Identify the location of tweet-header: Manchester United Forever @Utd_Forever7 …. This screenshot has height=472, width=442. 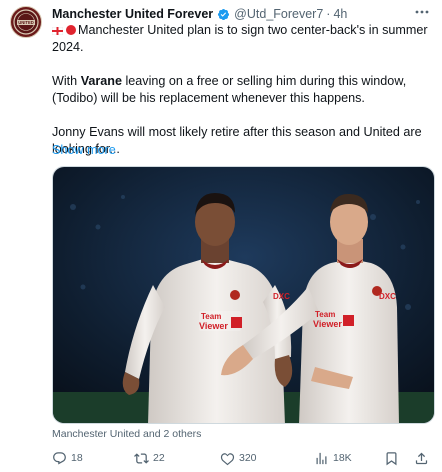
(199, 14).